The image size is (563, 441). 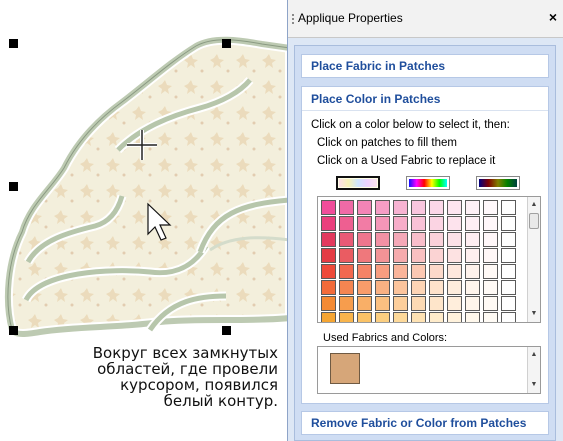 I want to click on pastel-palette-button, so click(x=358, y=183).